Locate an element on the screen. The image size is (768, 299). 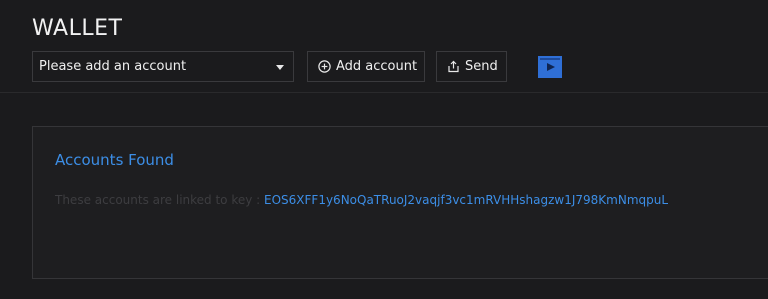
page-title: WALLET is located at coordinates (77, 28).